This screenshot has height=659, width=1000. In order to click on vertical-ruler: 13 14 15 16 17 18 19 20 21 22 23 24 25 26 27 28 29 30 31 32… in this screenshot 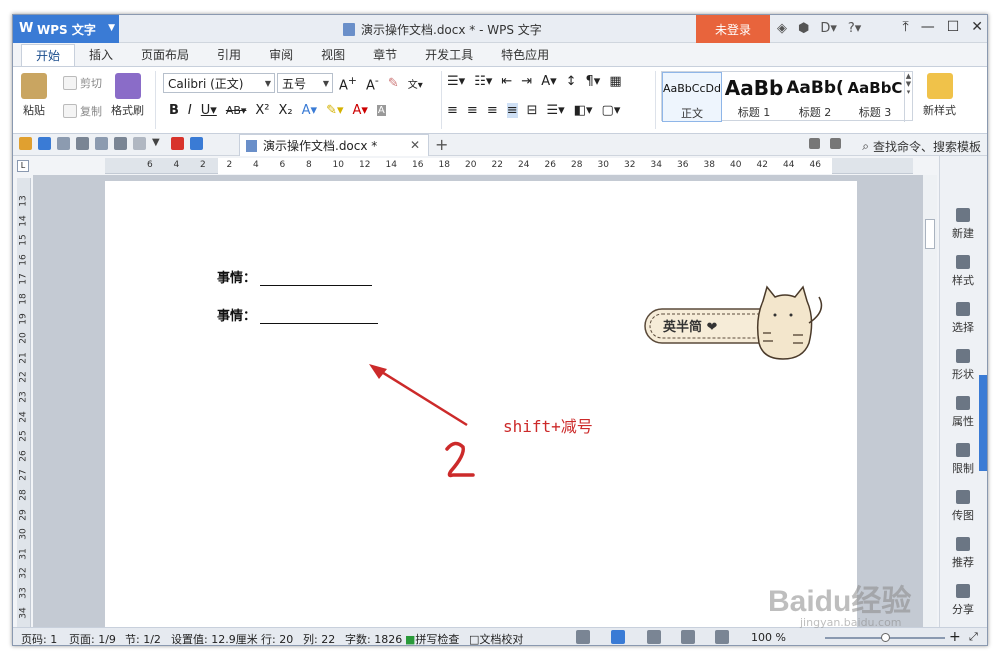, I will do `click(24, 408)`.